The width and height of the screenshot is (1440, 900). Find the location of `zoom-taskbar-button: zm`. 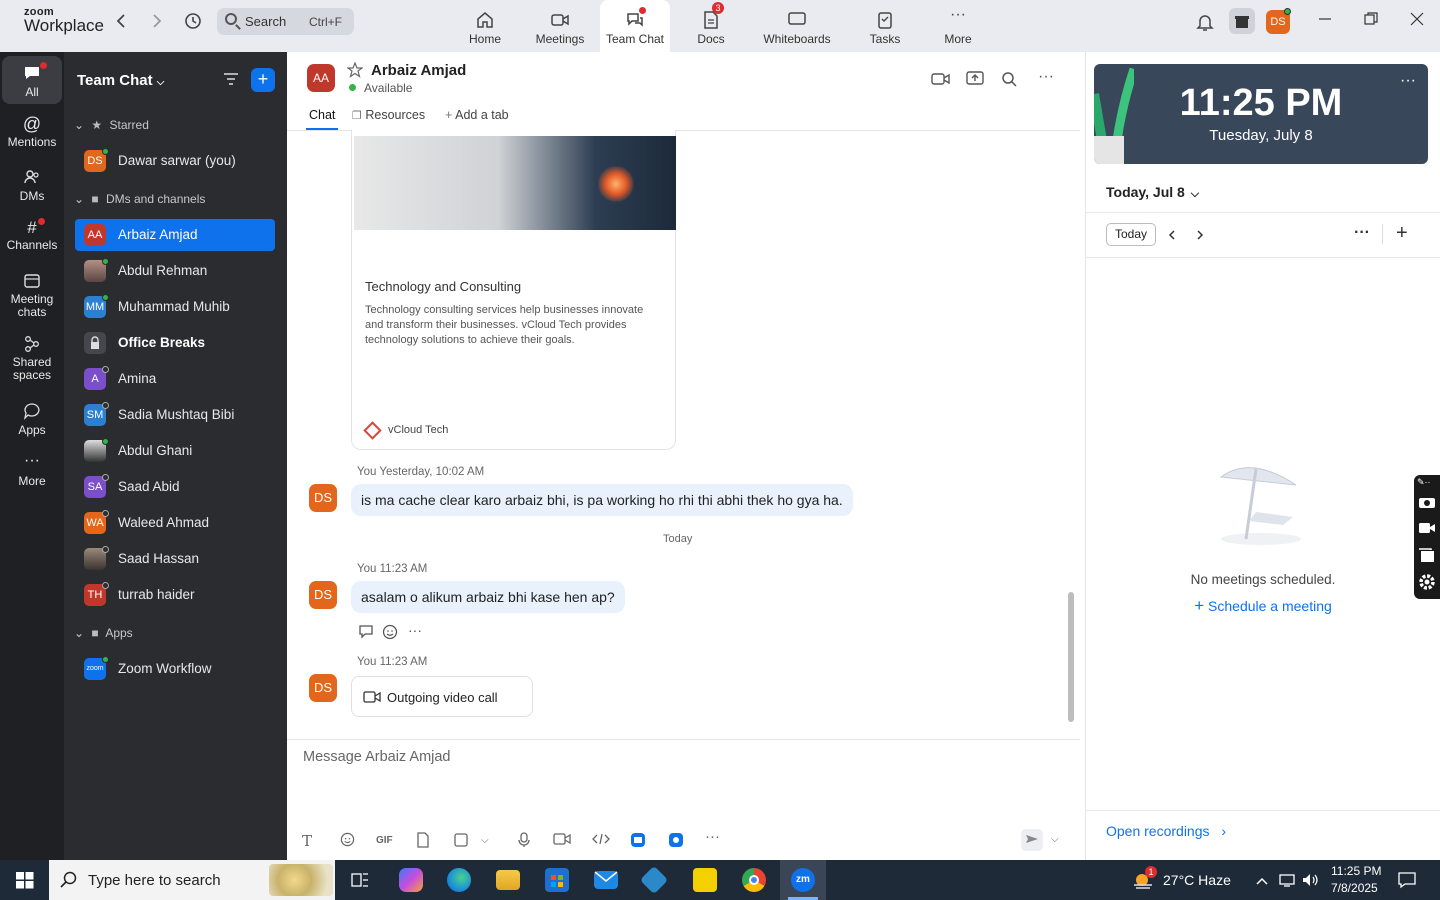

zoom-taskbar-button: zm is located at coordinates (803, 880).